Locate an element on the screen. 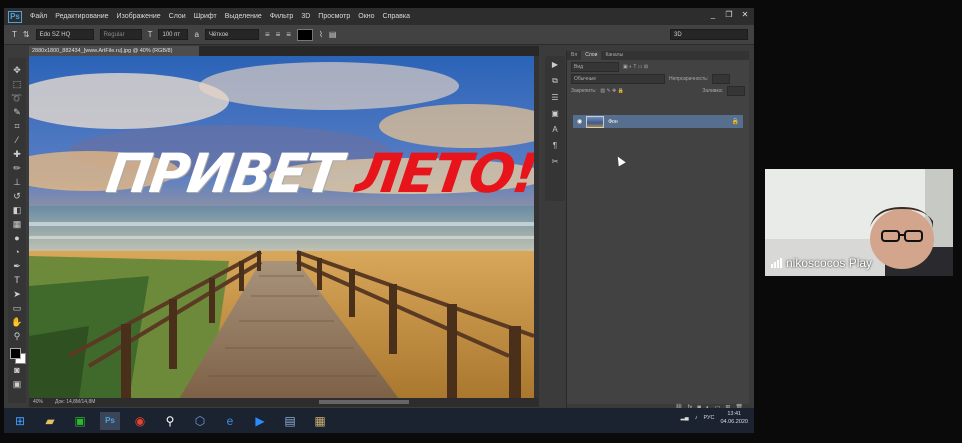 The image size is (962, 443). tab-channels: Каналы is located at coordinates (614, 55).